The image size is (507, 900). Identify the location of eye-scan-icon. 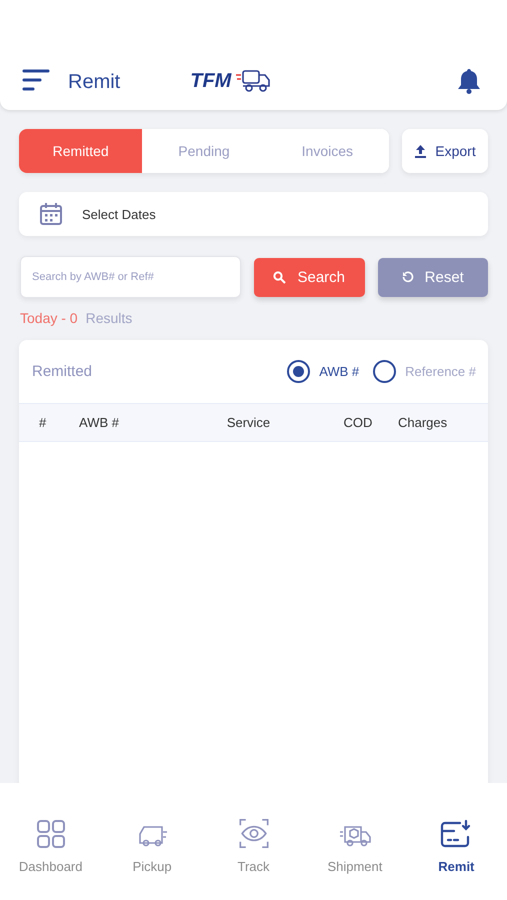
(253, 833).